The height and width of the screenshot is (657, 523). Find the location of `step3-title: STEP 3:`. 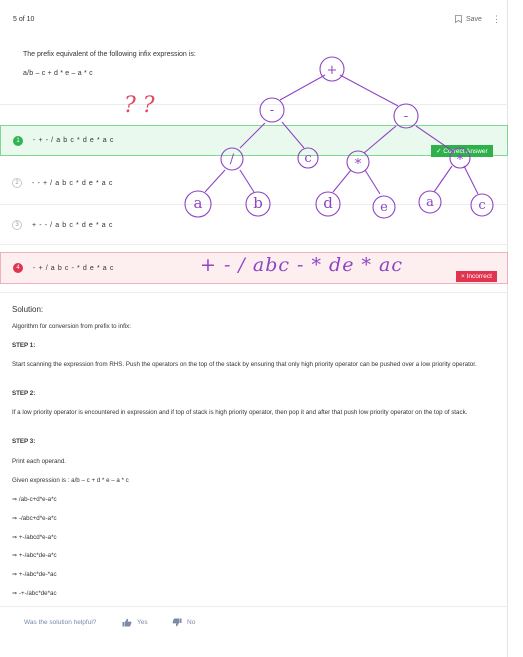

step3-title: STEP 3: is located at coordinates (24, 441).